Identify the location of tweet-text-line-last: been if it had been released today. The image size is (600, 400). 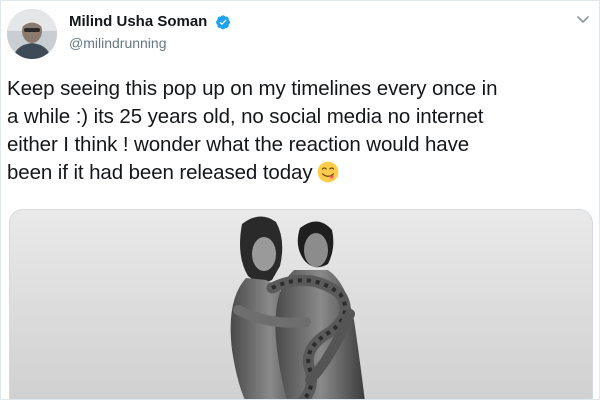
(300, 173).